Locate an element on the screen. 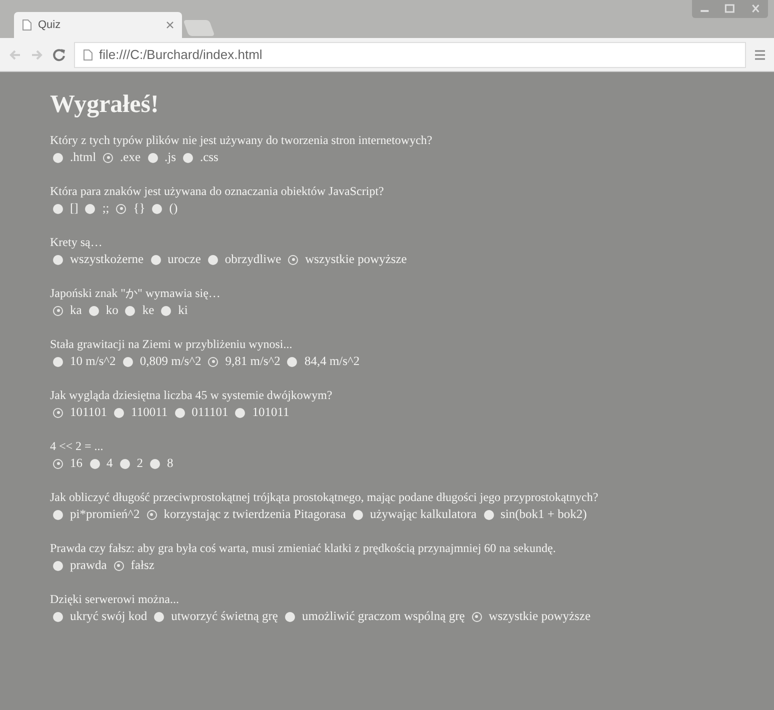 The width and height of the screenshot is (774, 710). option-label: .css is located at coordinates (209, 157).